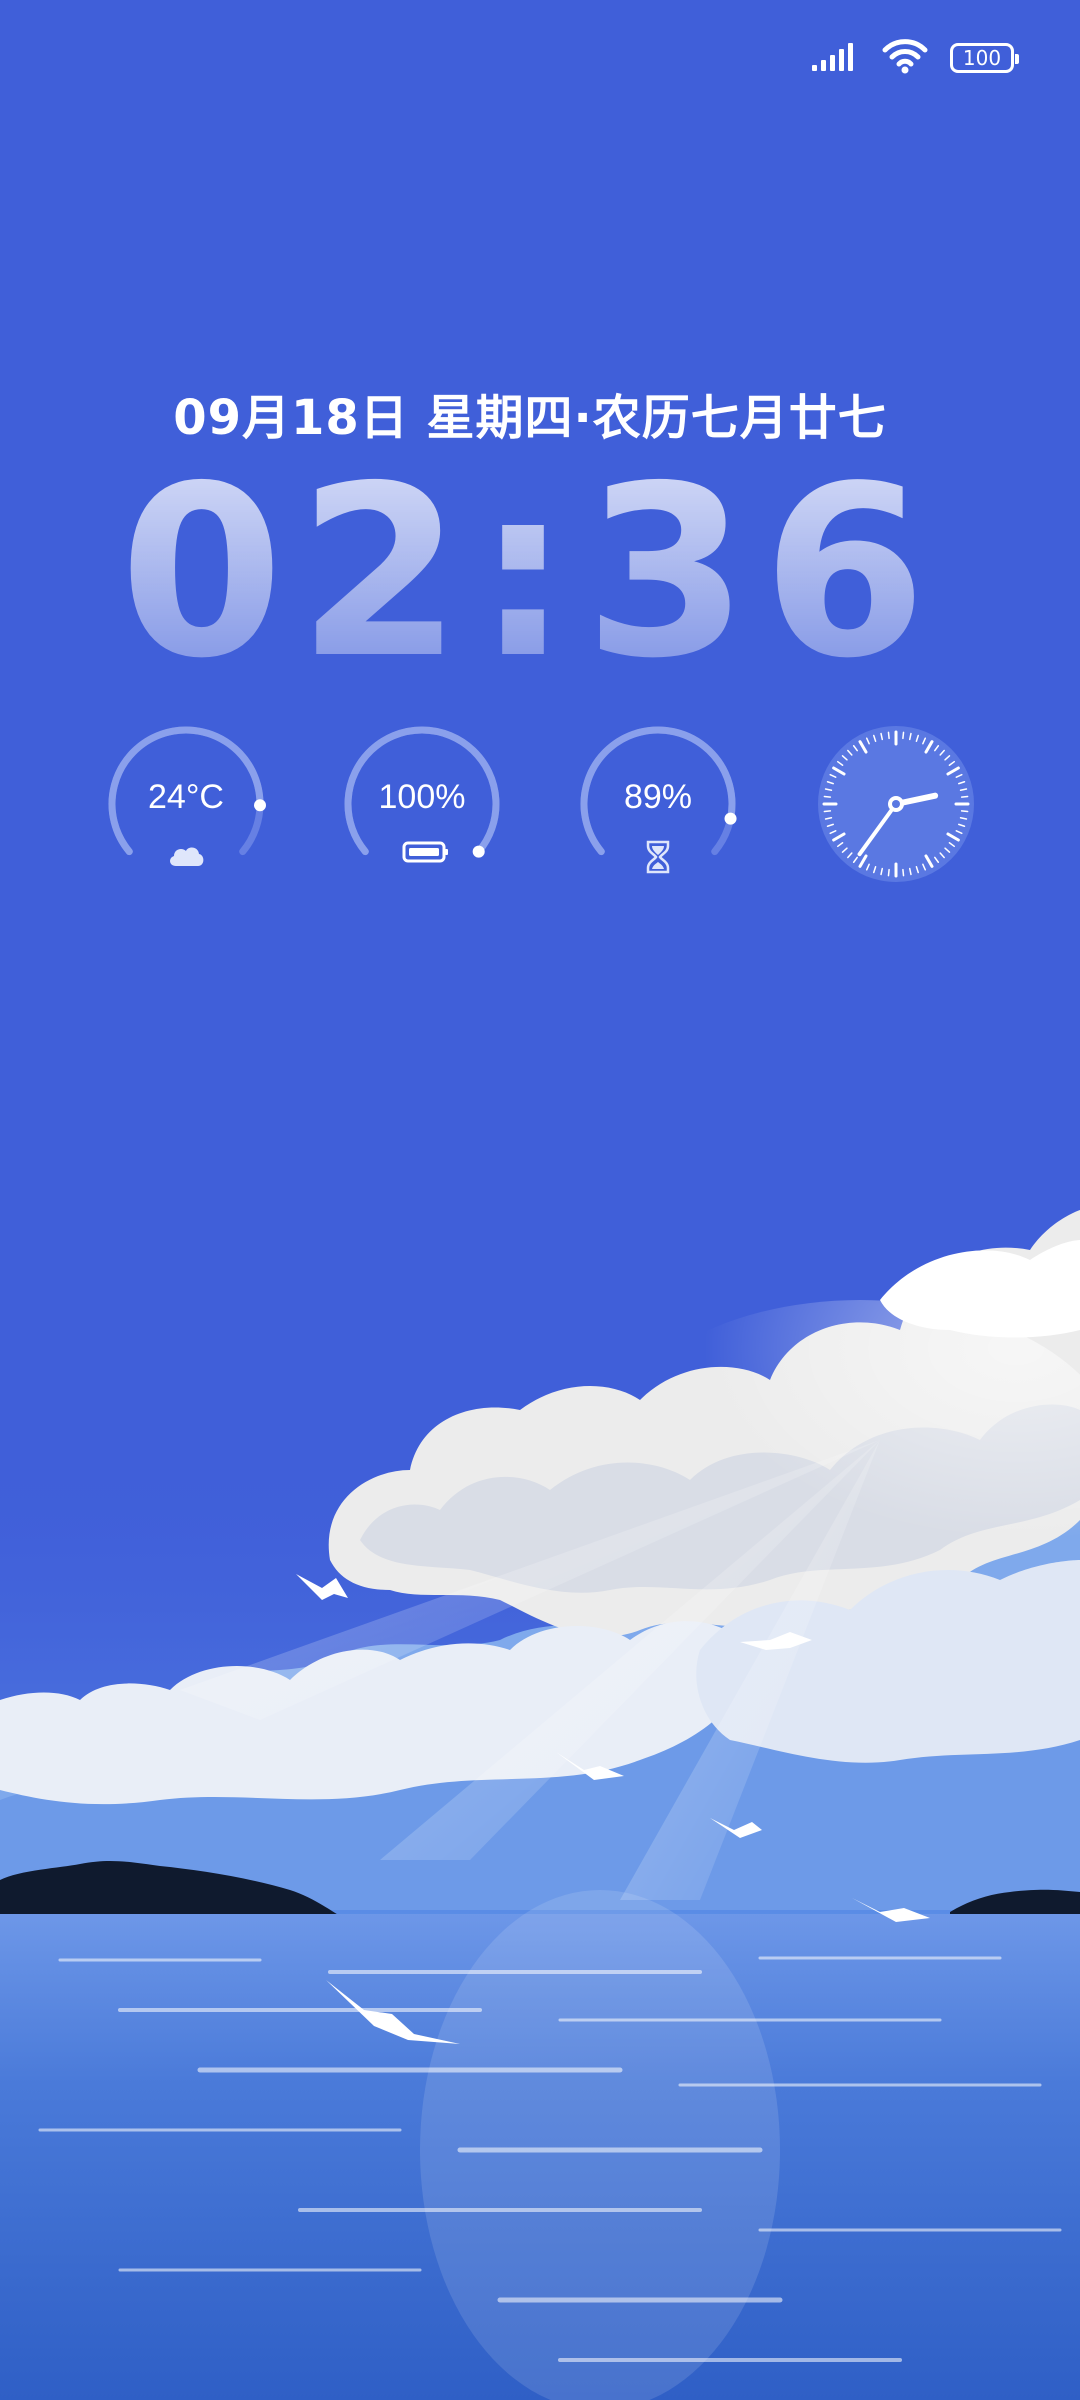 Image resolution: width=1080 pixels, height=2400 pixels. Describe the element at coordinates (186, 797) in the screenshot. I see `temperature-value: 24°C` at that location.